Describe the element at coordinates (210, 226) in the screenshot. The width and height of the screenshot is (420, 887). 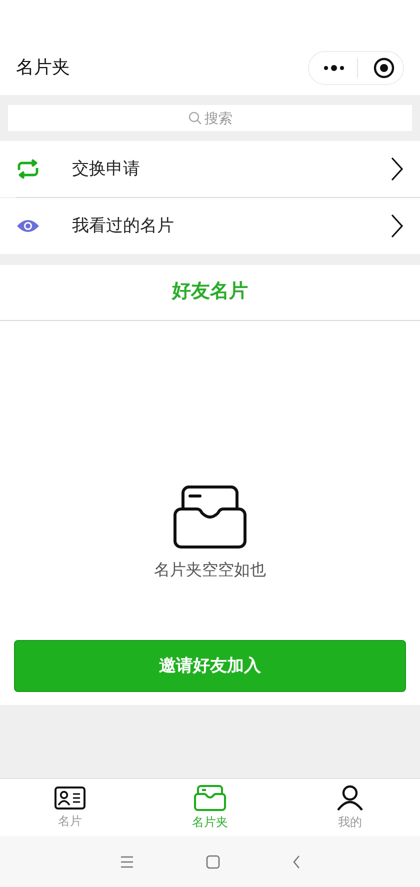
I see `menu-item: 我看过的名片` at that location.